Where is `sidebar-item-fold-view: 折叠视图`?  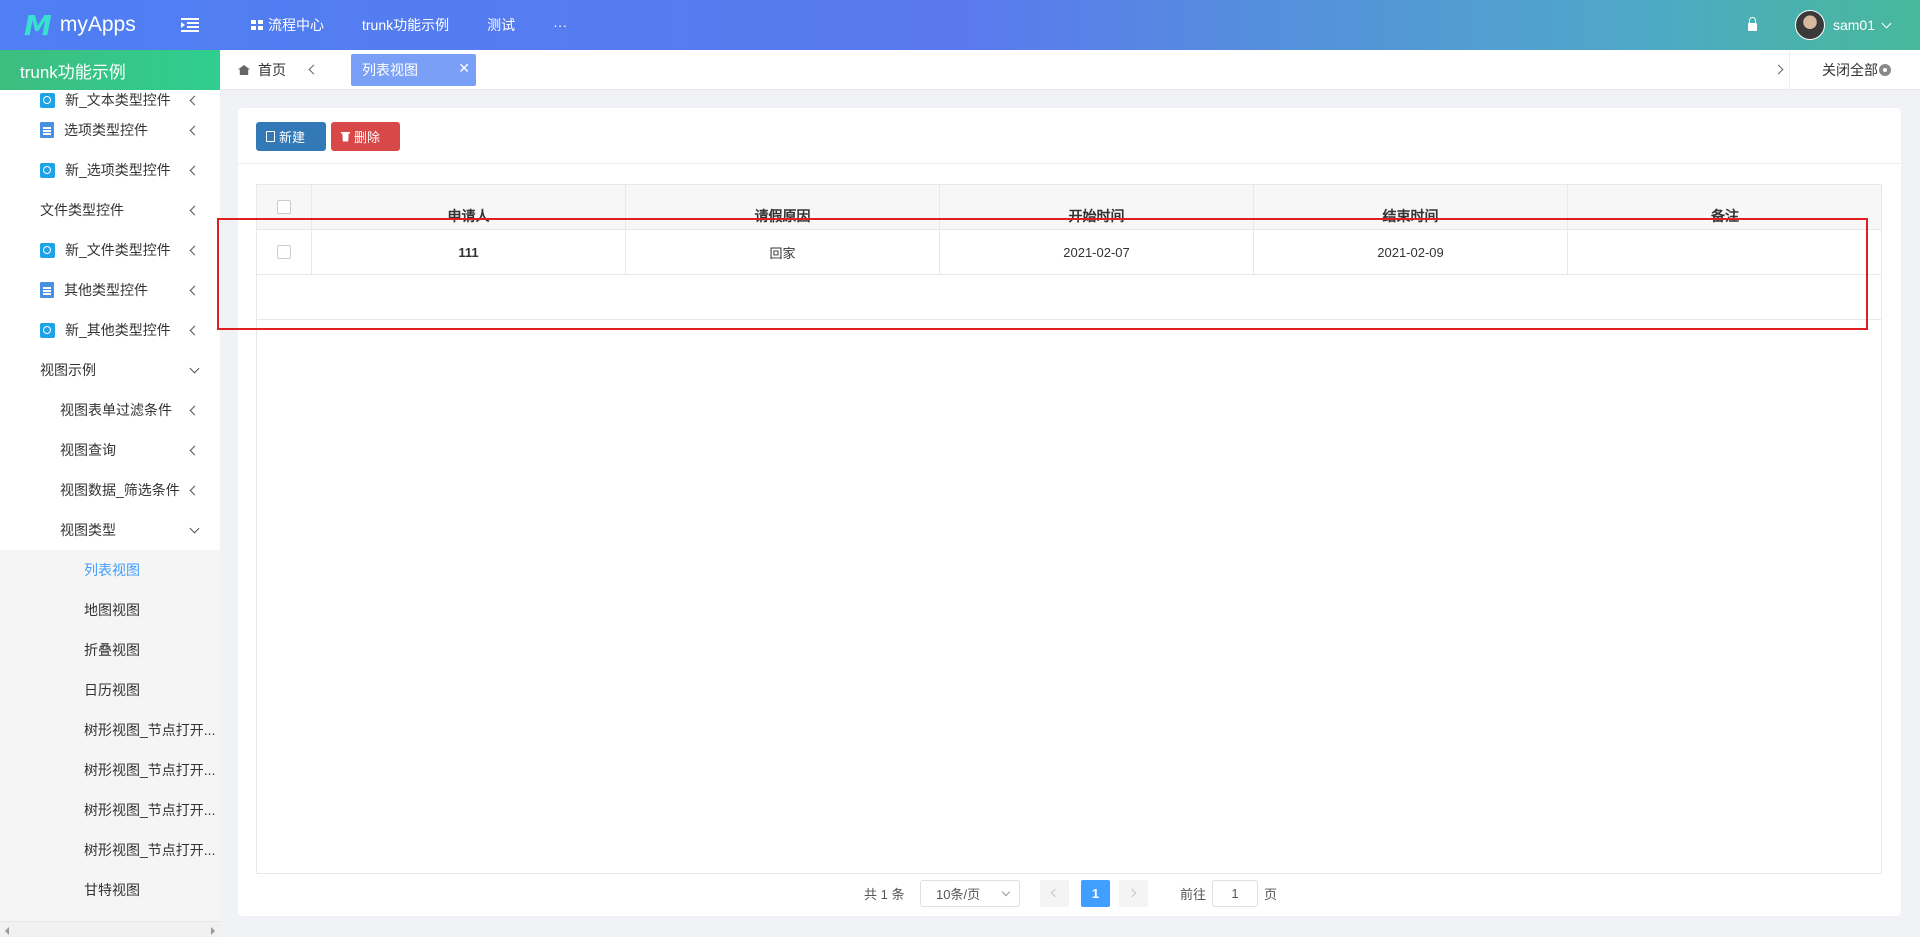 sidebar-item-fold-view: 折叠视图 is located at coordinates (110, 650).